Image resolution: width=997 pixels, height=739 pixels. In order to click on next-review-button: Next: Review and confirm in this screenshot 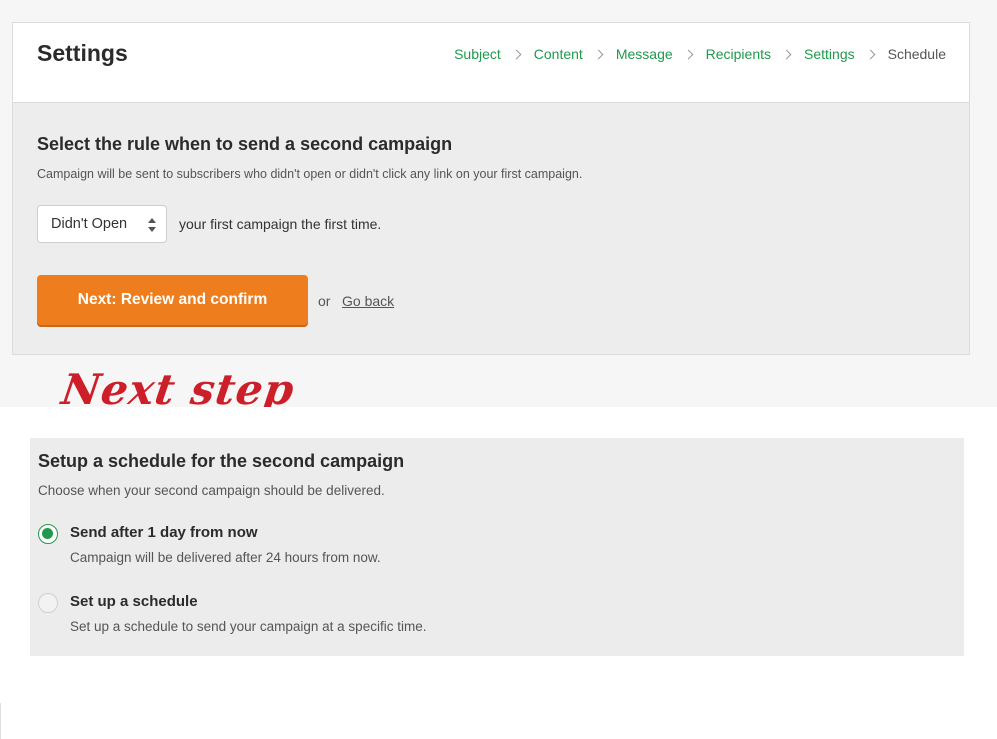, I will do `click(172, 300)`.